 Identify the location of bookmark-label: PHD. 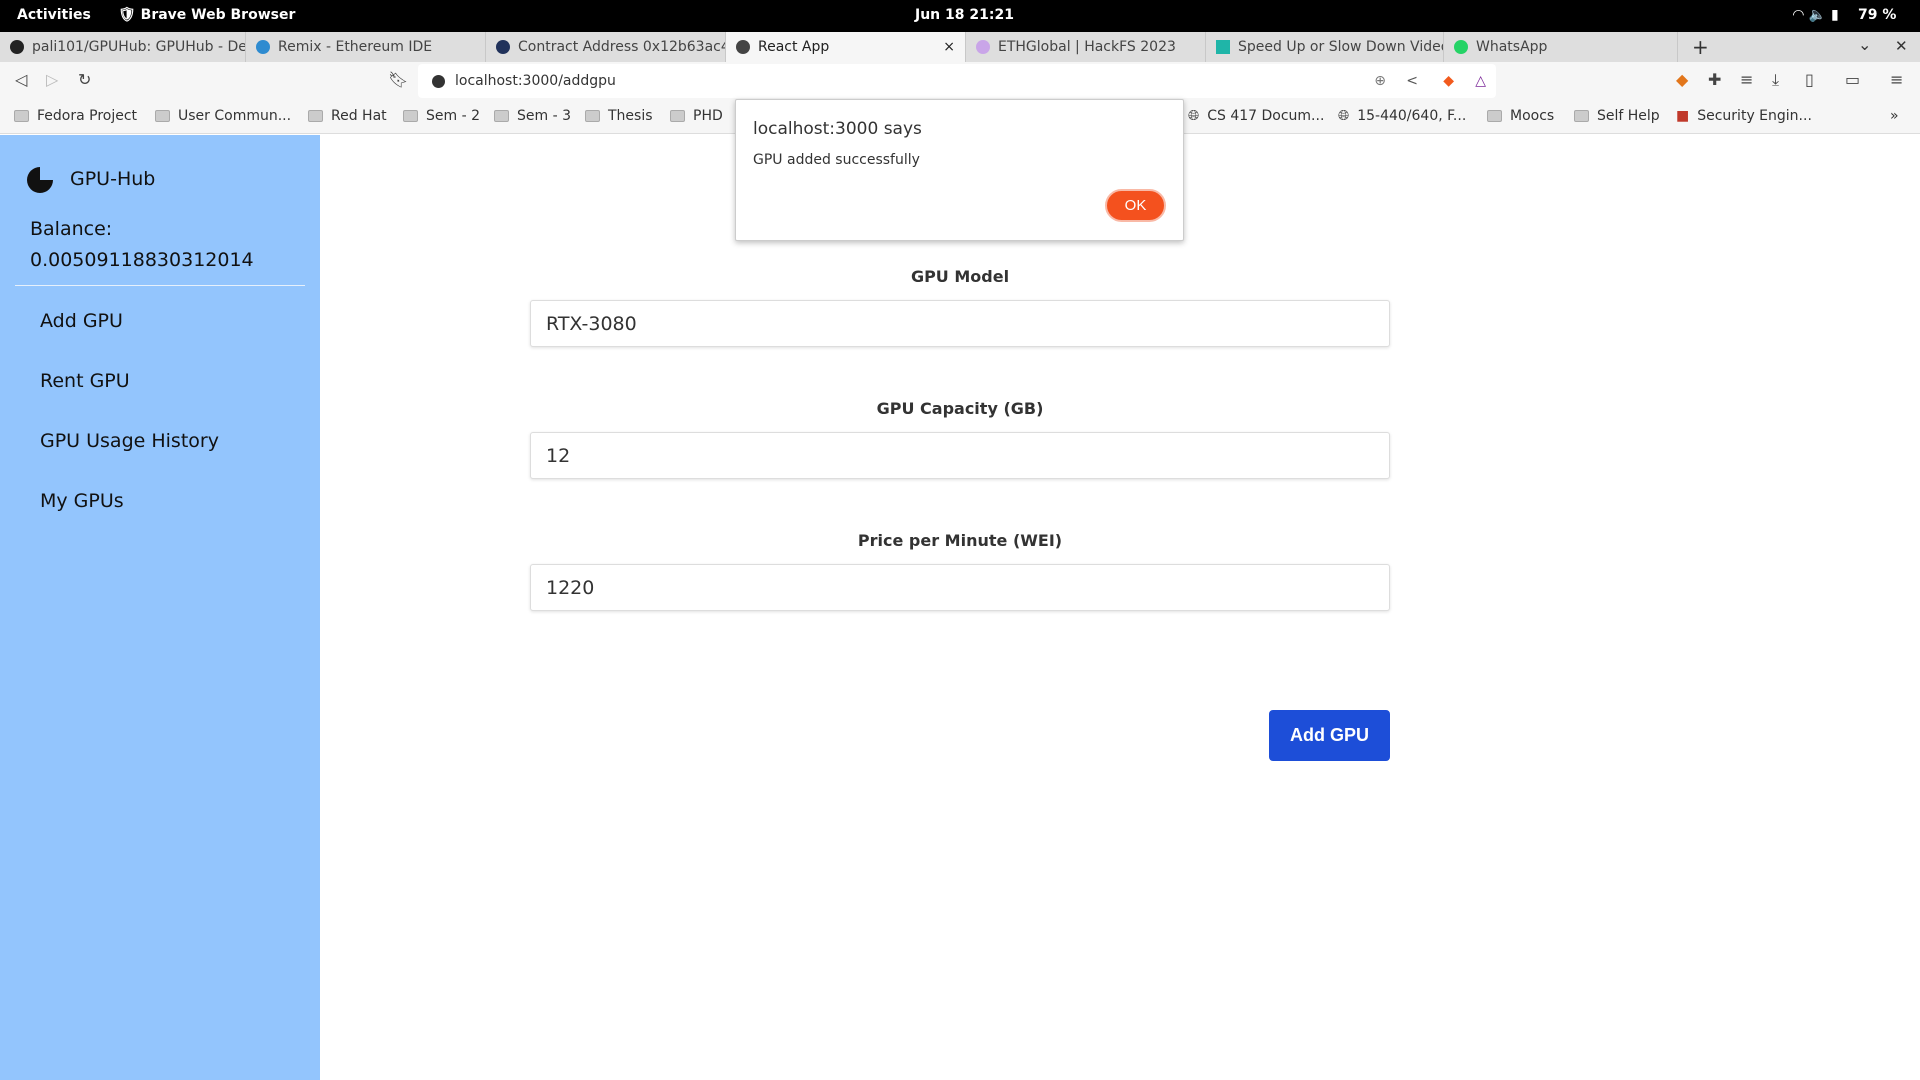
(708, 116).